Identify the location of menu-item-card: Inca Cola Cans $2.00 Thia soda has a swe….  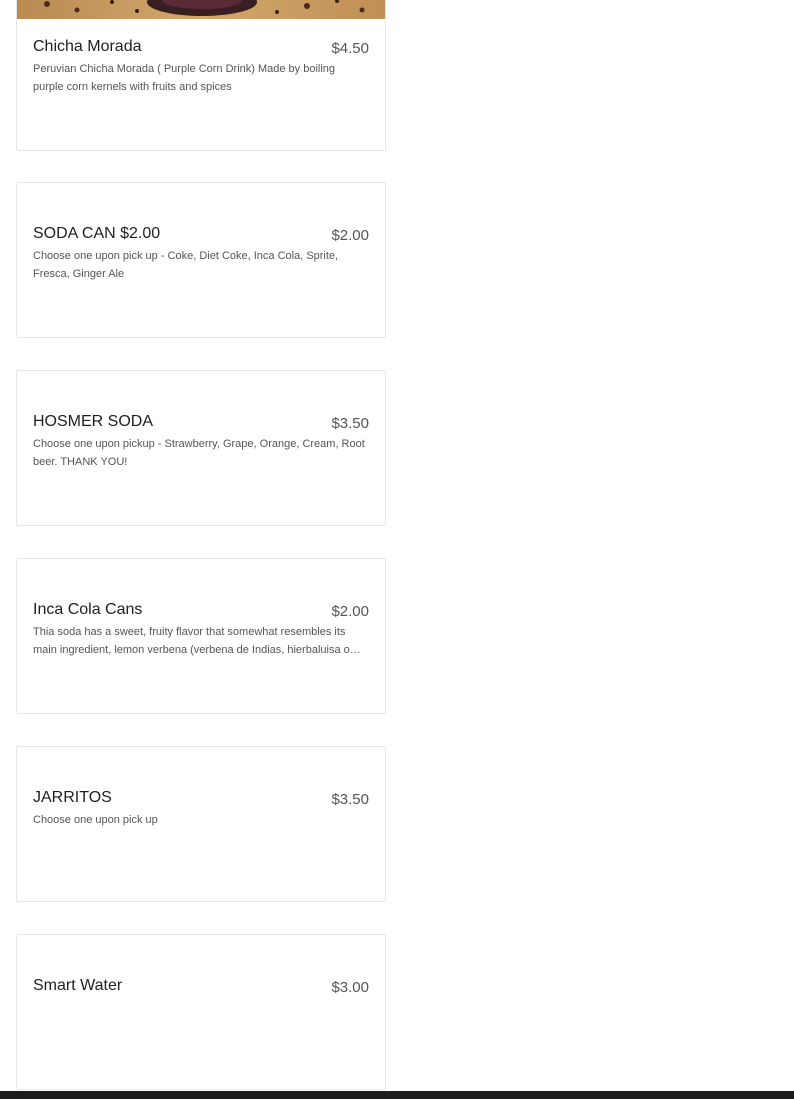
(201, 636).